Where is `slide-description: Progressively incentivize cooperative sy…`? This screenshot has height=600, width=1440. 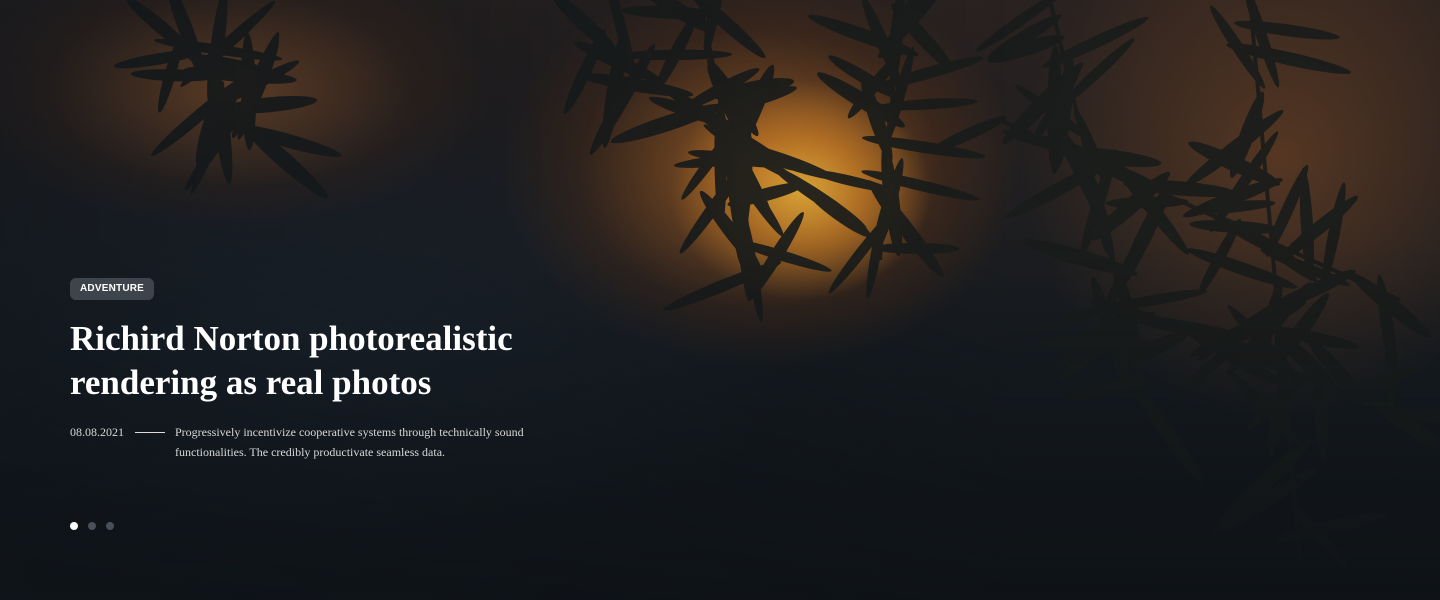
slide-description: Progressively incentivize cooperative sy… is located at coordinates (349, 442).